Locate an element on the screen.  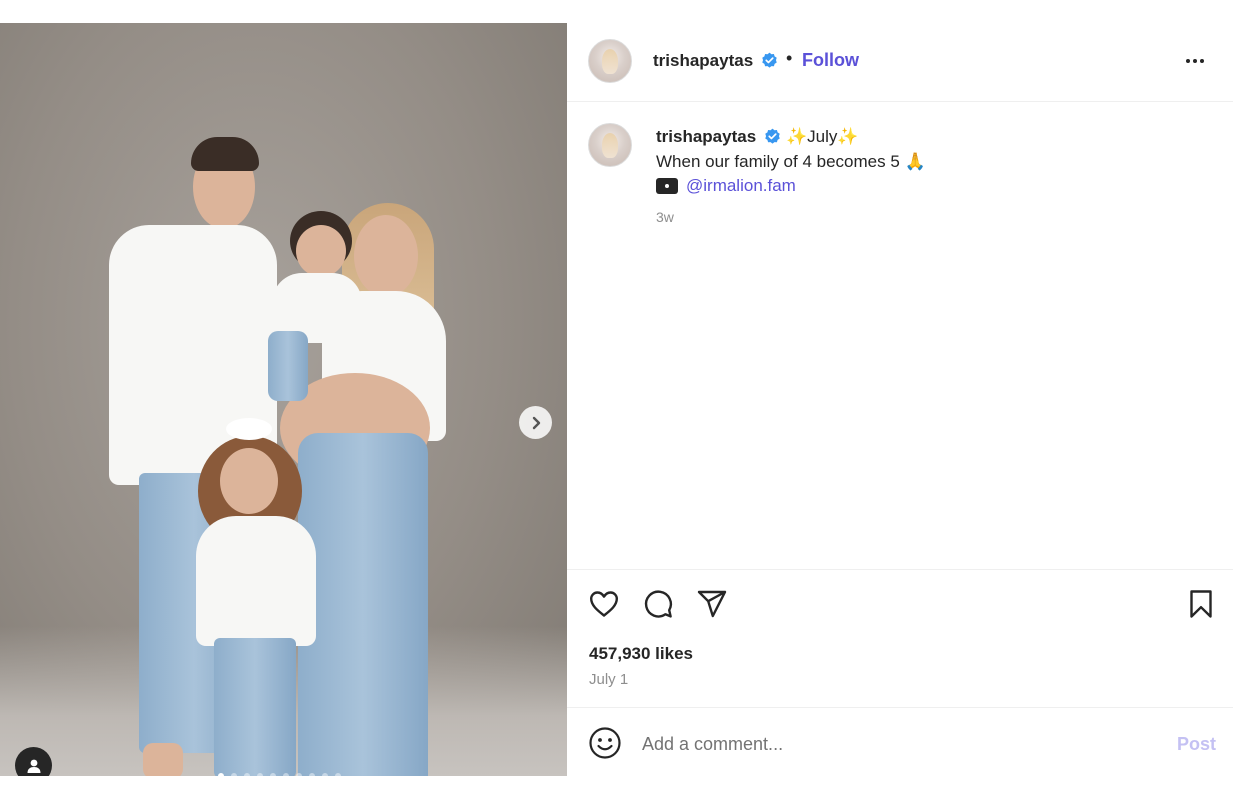
comment-input is located at coordinates (892, 744).